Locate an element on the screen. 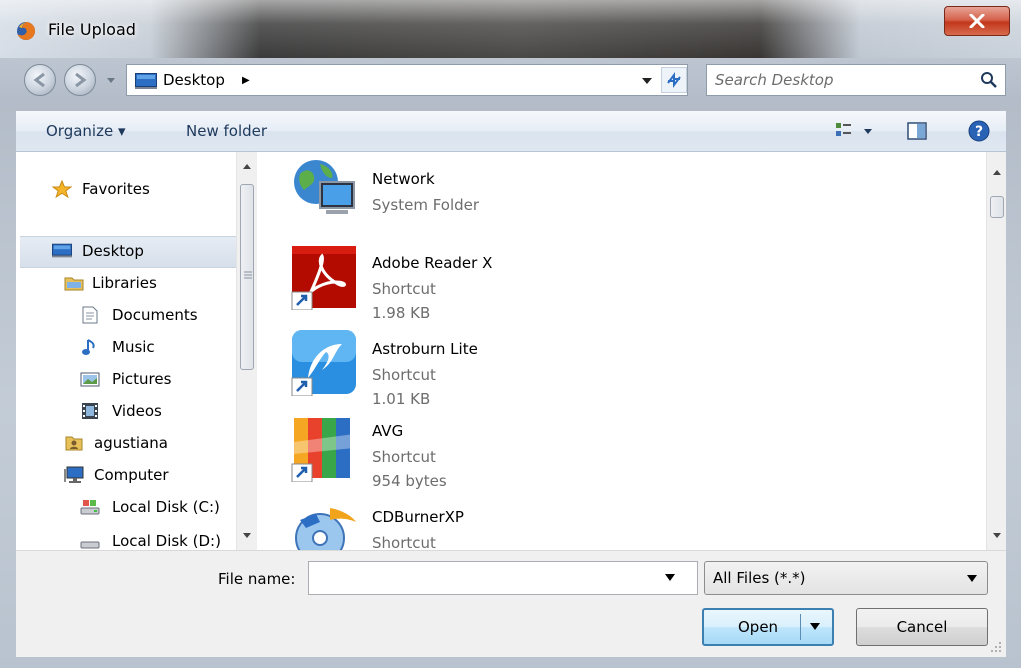 The height and width of the screenshot is (668, 1021). document-icon is located at coordinates (90, 315).